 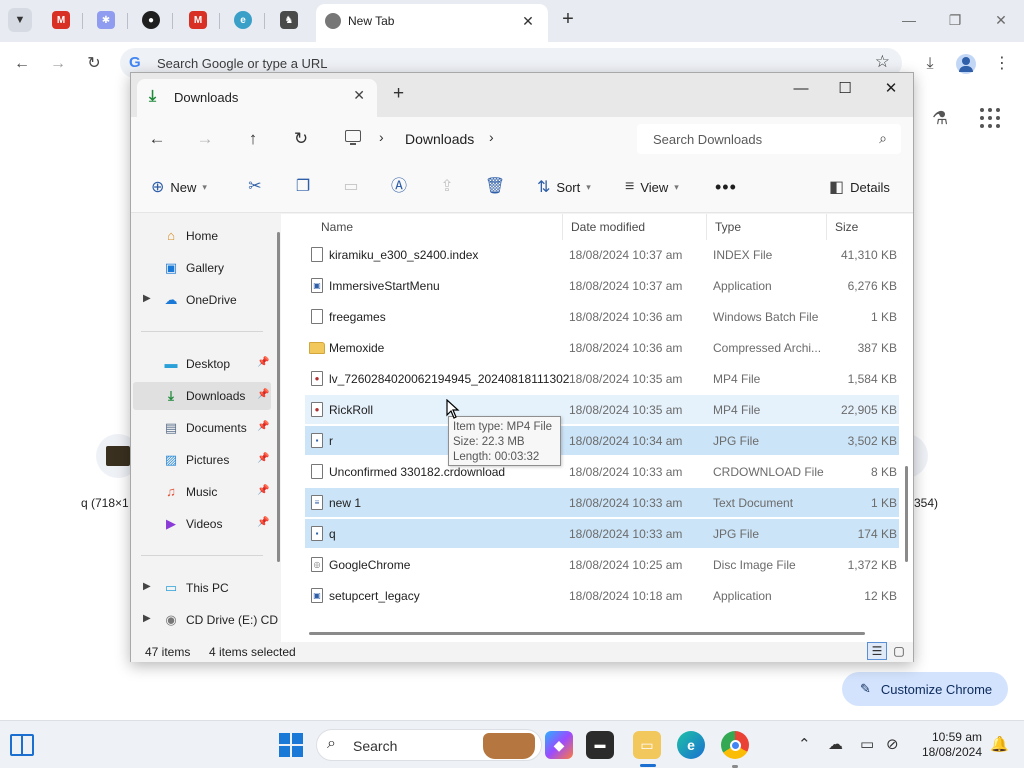 What do you see at coordinates (447, 187) in the screenshot?
I see `share-icon: ⇪` at bounding box center [447, 187].